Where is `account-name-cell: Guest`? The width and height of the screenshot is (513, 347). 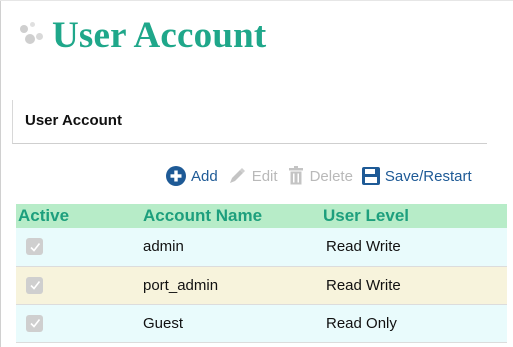
account-name-cell: Guest is located at coordinates (227, 323).